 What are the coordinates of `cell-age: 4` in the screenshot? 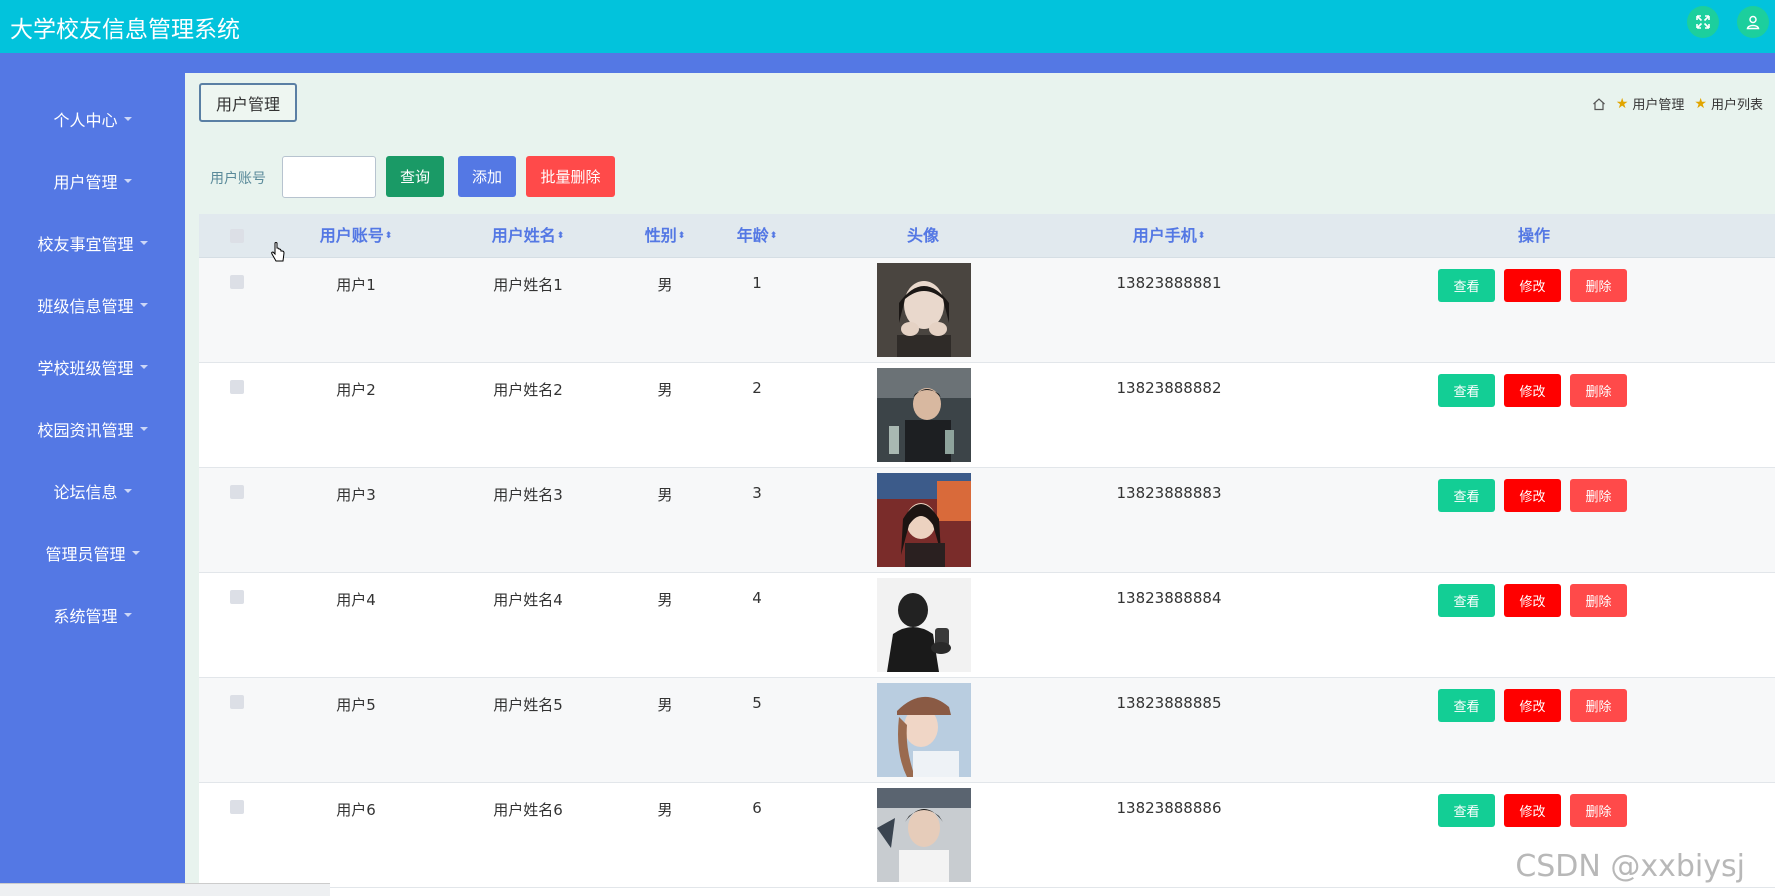 It's located at (757, 598).